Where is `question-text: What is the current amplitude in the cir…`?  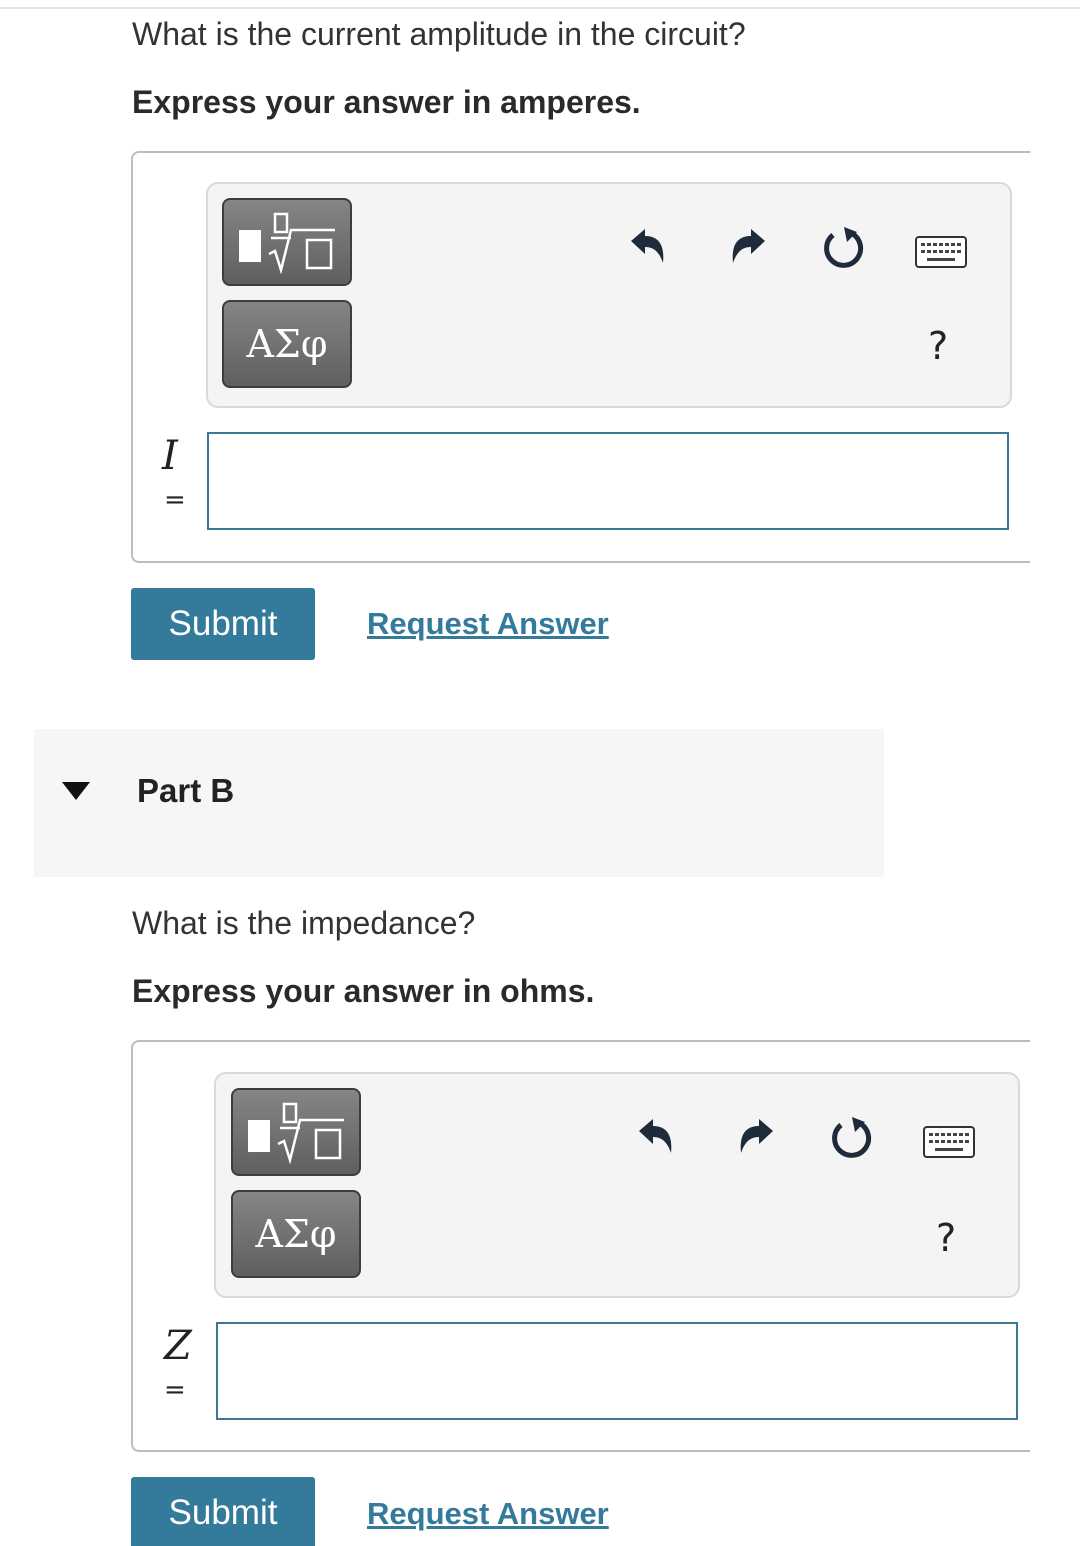 question-text: What is the current amplitude in the cir… is located at coordinates (439, 34).